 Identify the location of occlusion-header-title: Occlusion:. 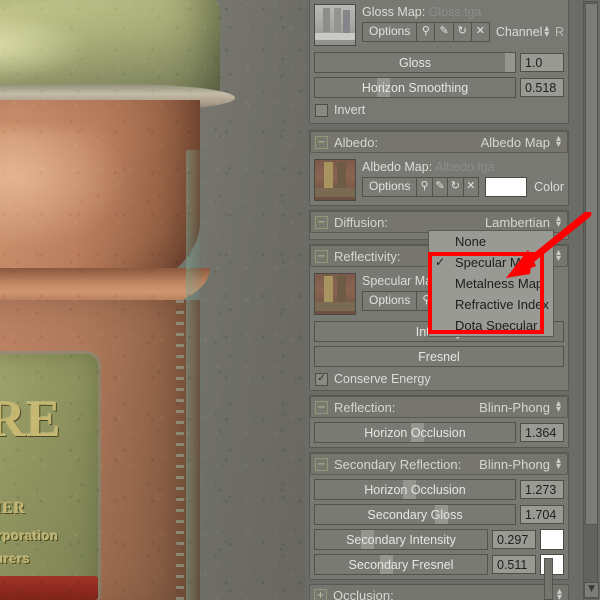
(363, 593).